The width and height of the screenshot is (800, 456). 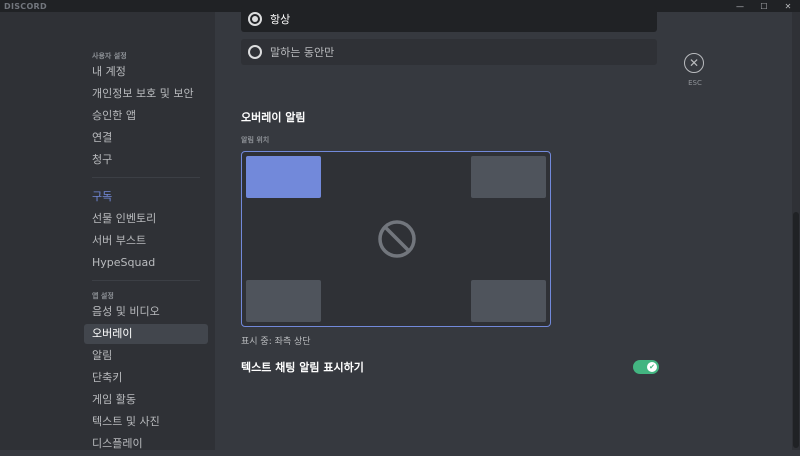 I want to click on sidebar-item-notifications: 알림, so click(x=146, y=356).